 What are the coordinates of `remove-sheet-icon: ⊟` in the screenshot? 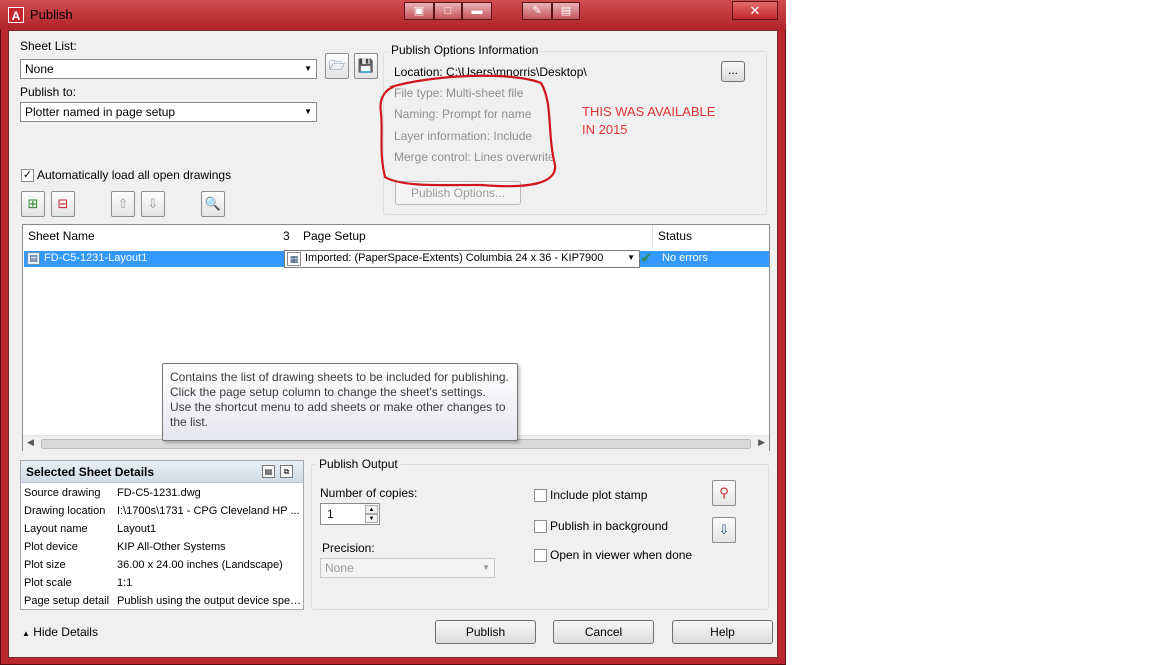 It's located at (63, 203).